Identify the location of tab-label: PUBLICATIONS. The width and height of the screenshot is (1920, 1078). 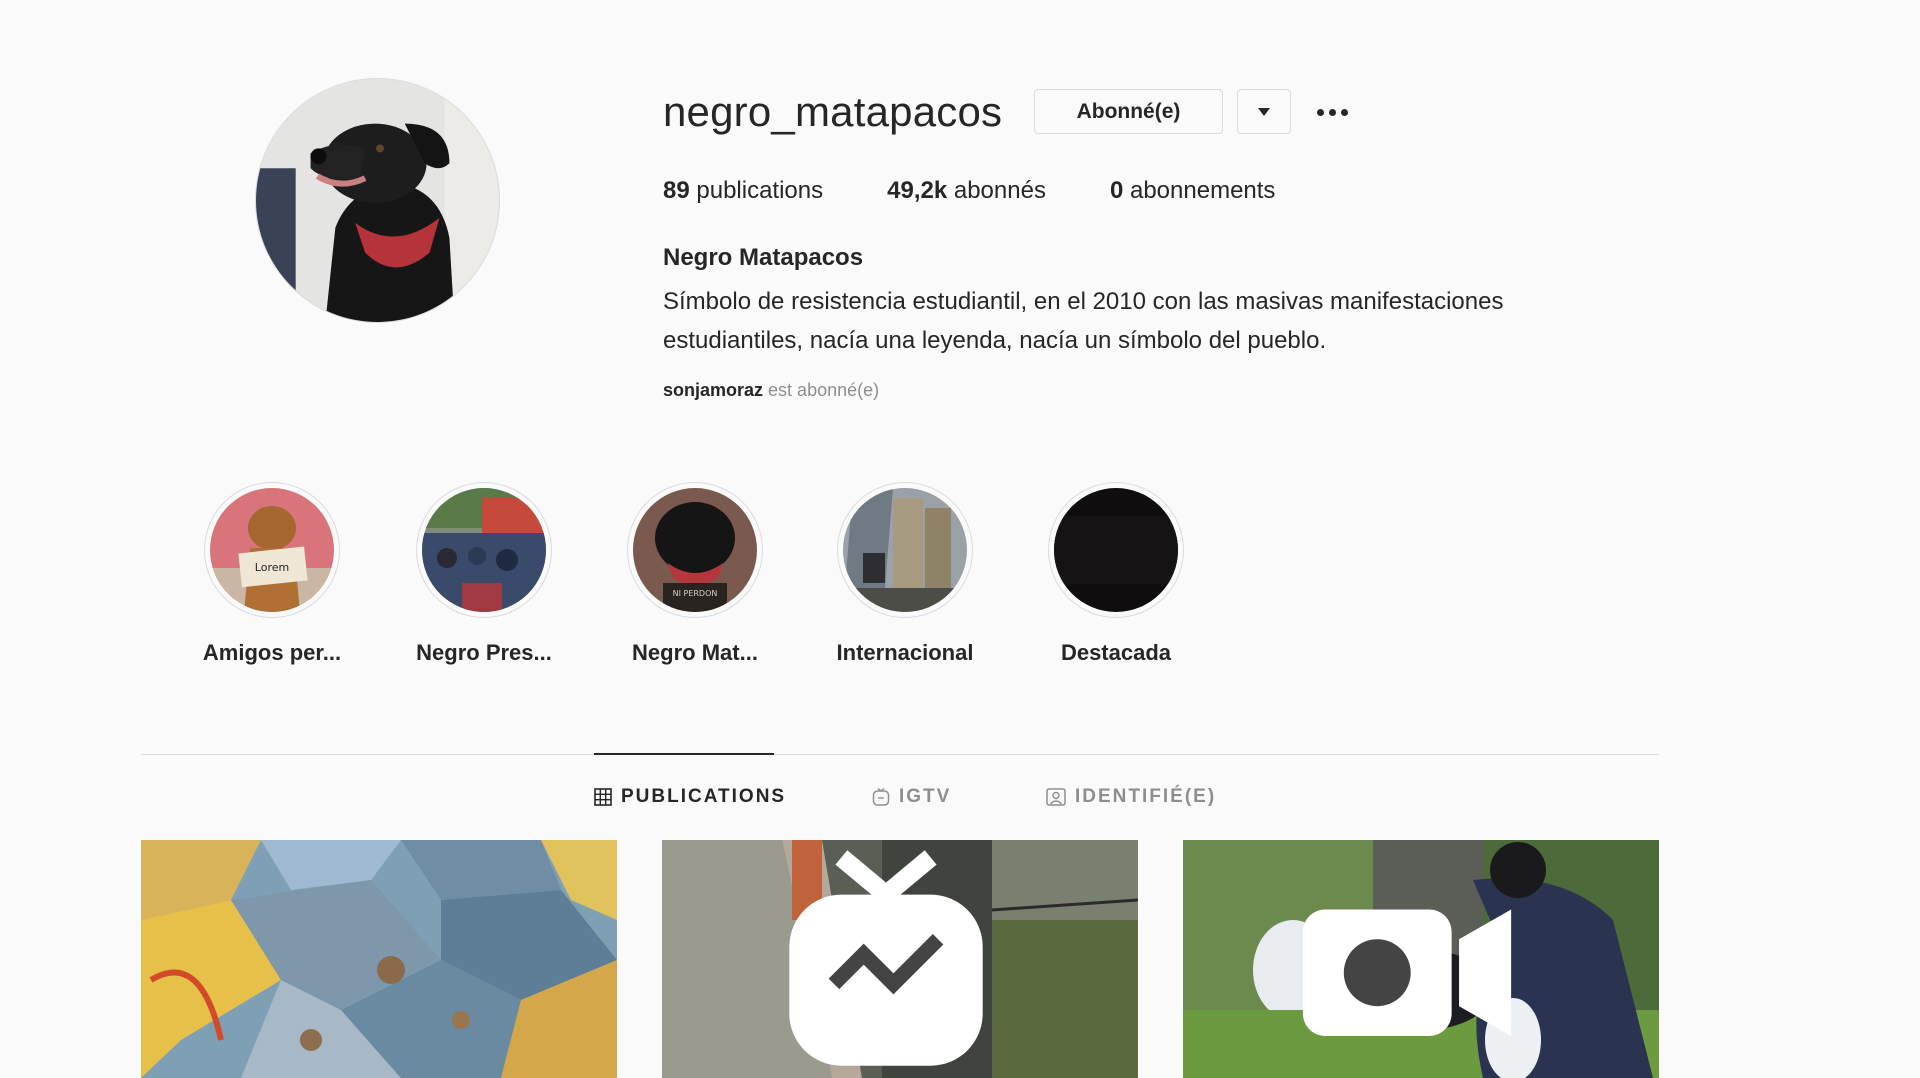
(704, 796).